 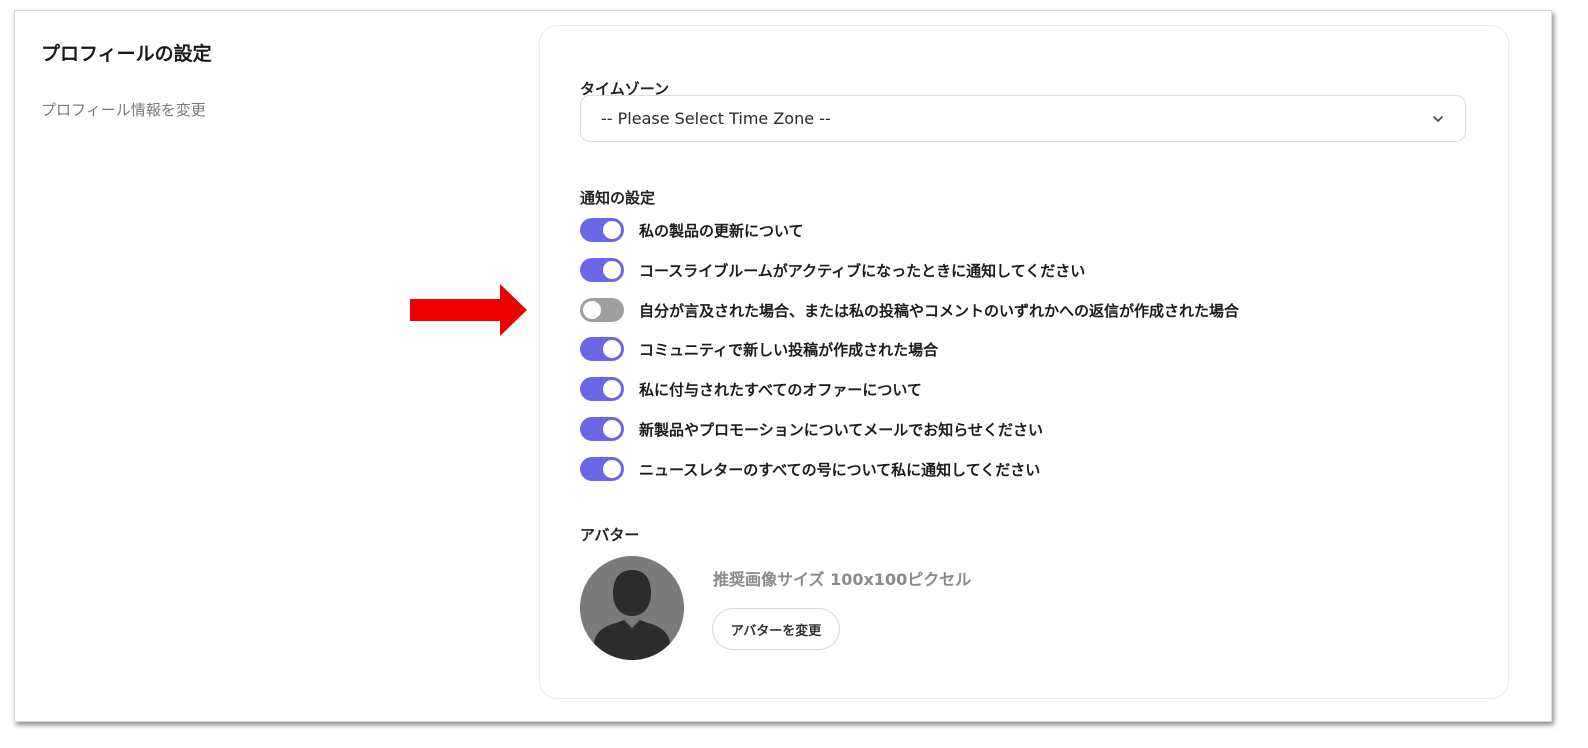 I want to click on notification-toggle-label: 私の製品の更新について, so click(x=721, y=230).